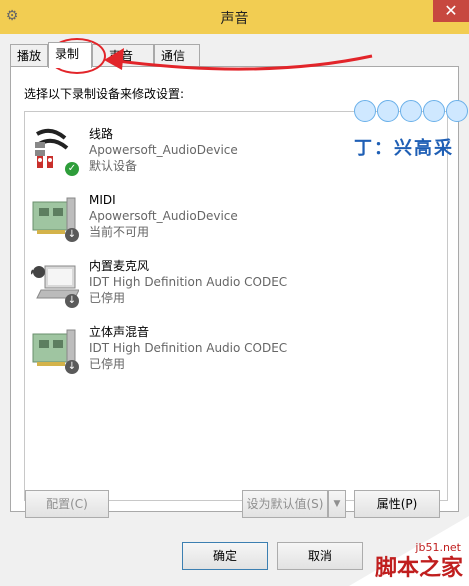  Describe the element at coordinates (451, 11) in the screenshot. I see `close-button: ✕` at that location.